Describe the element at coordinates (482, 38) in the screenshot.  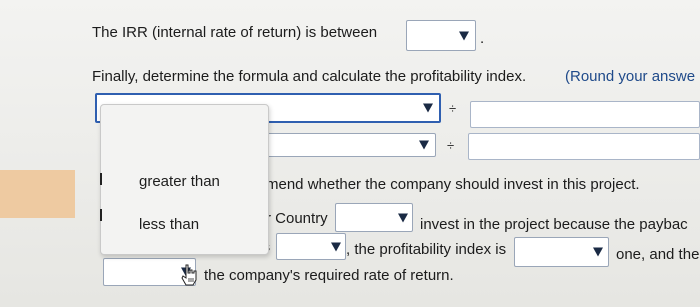
I see `irr-period: .` at that location.